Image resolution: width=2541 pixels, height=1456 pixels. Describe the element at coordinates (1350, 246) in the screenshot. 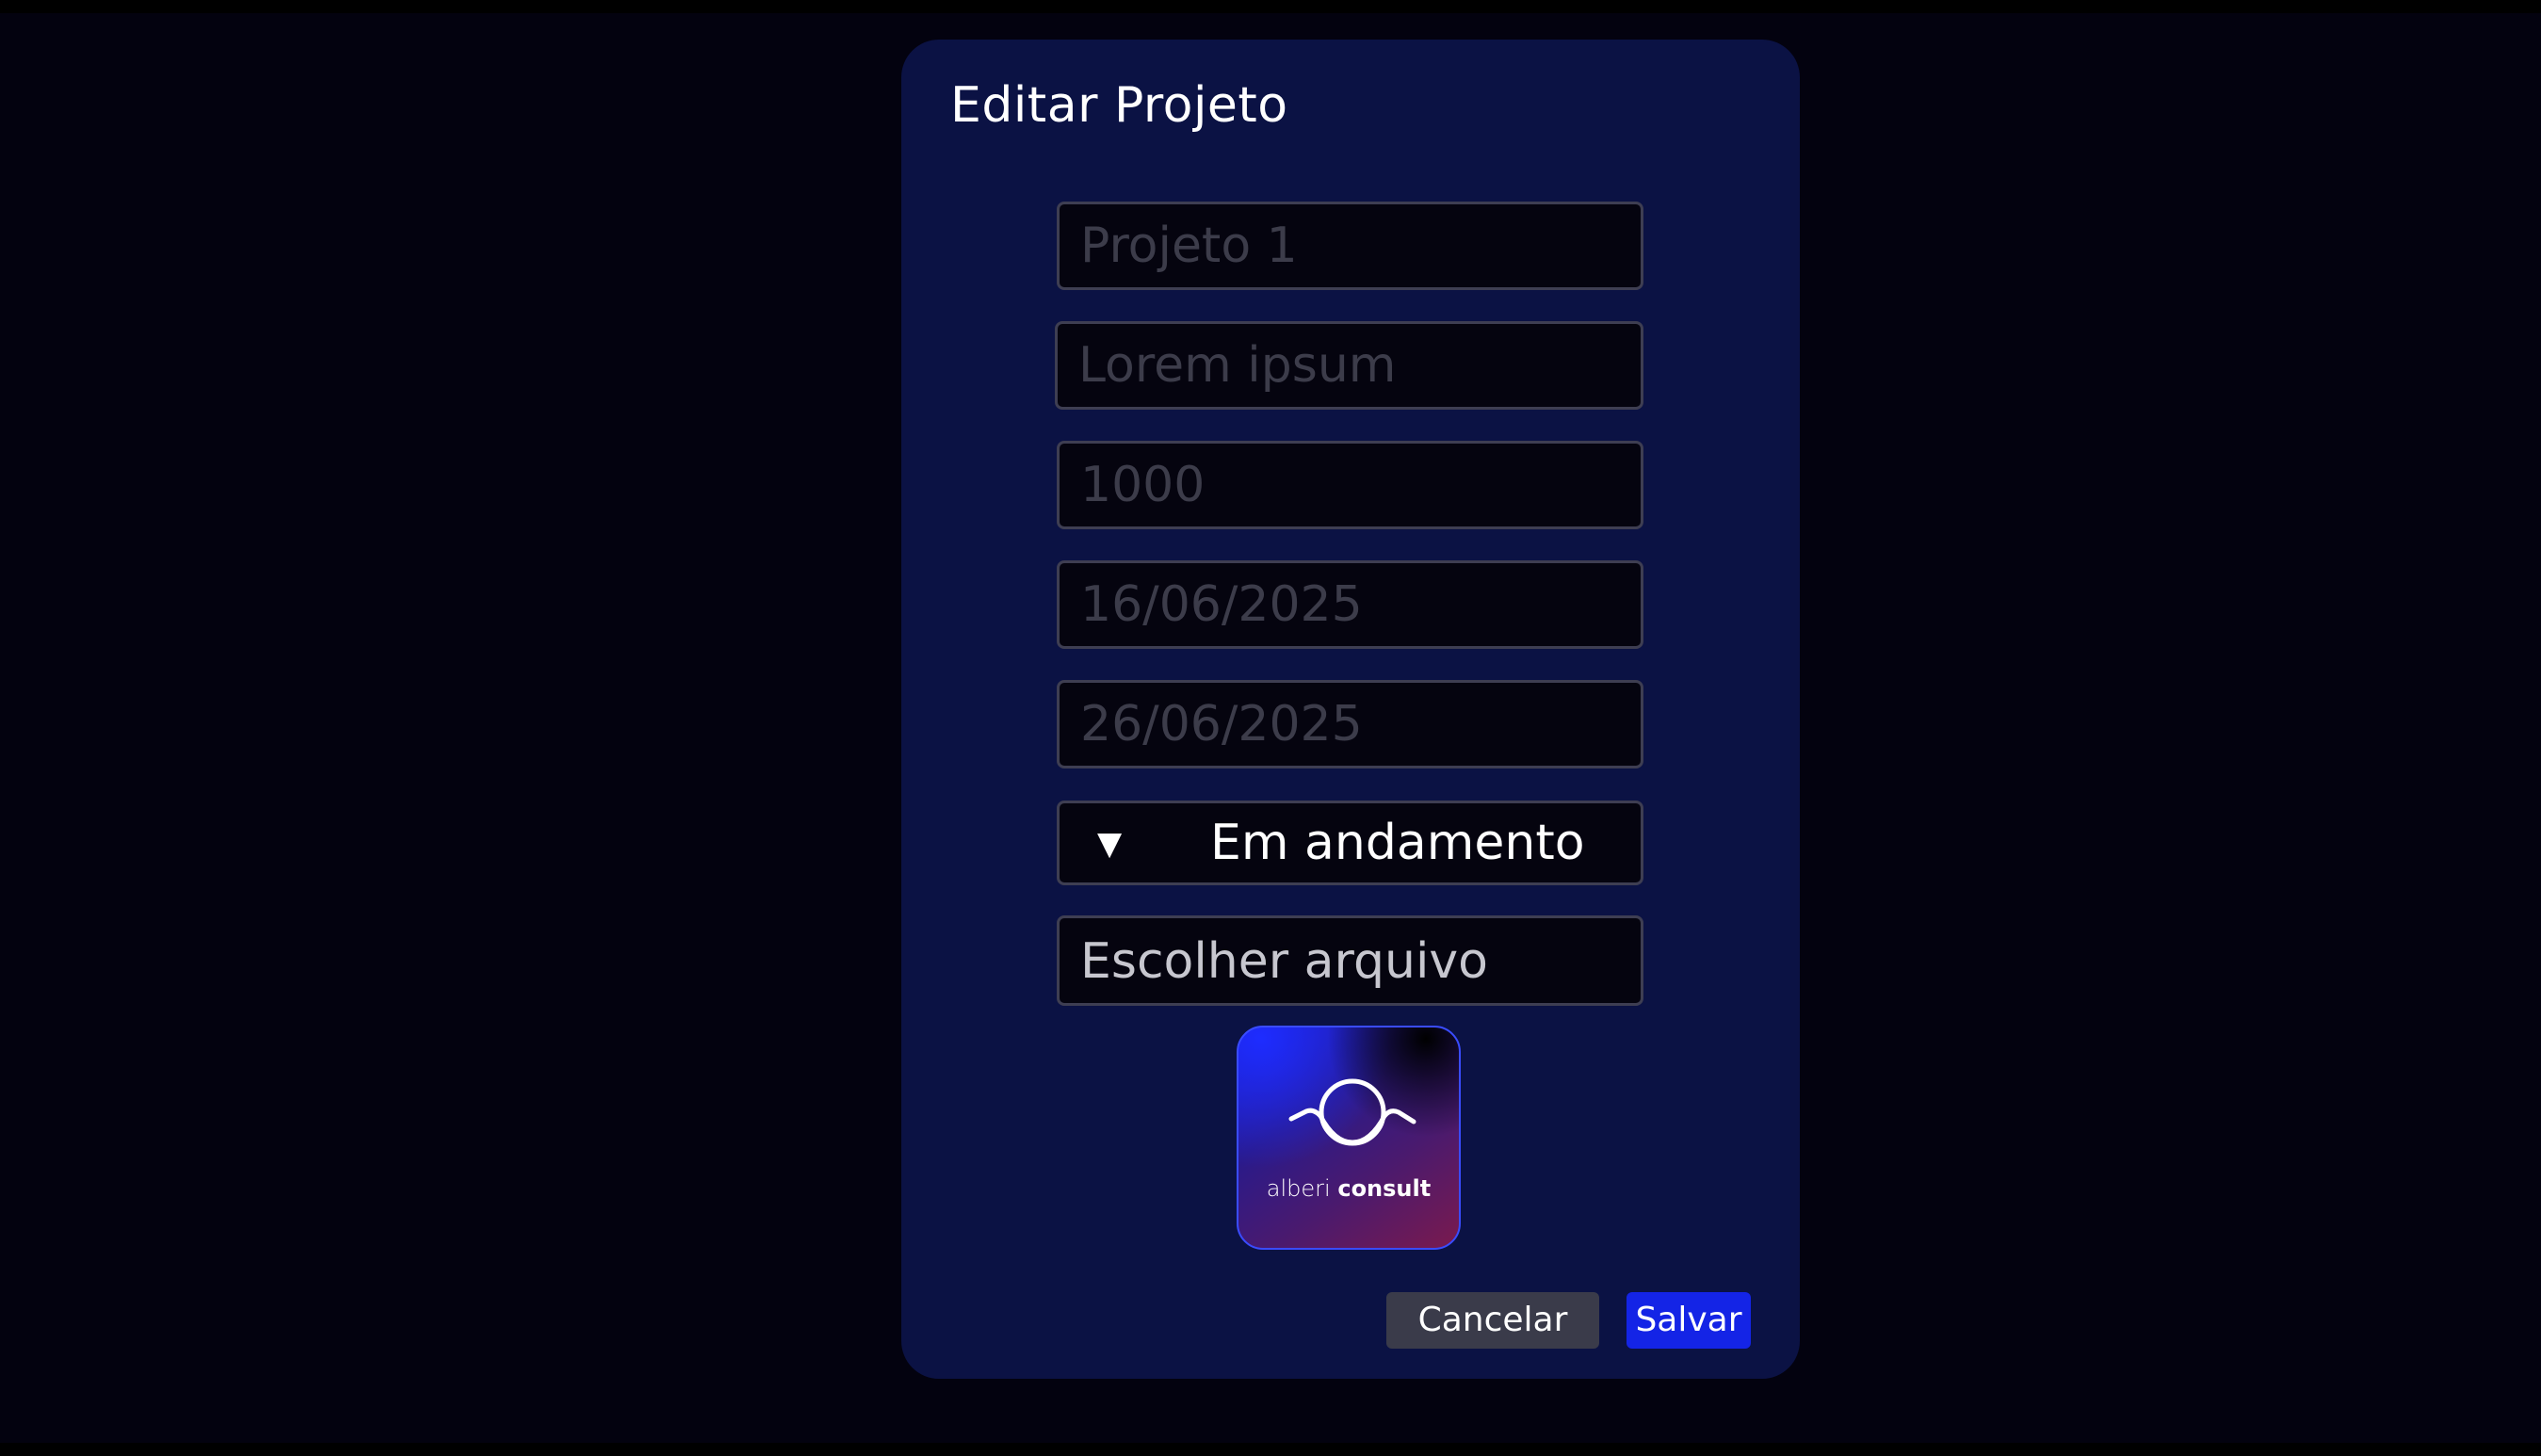

I see `project-name-input` at that location.